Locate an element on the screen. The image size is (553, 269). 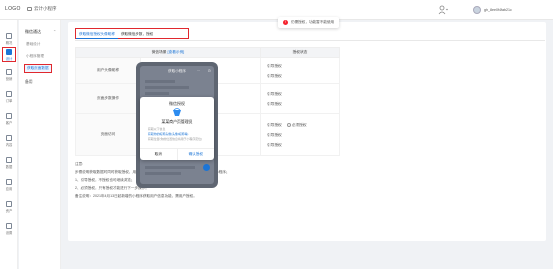
app-name: 云计小程序 is located at coordinates (45, 8).